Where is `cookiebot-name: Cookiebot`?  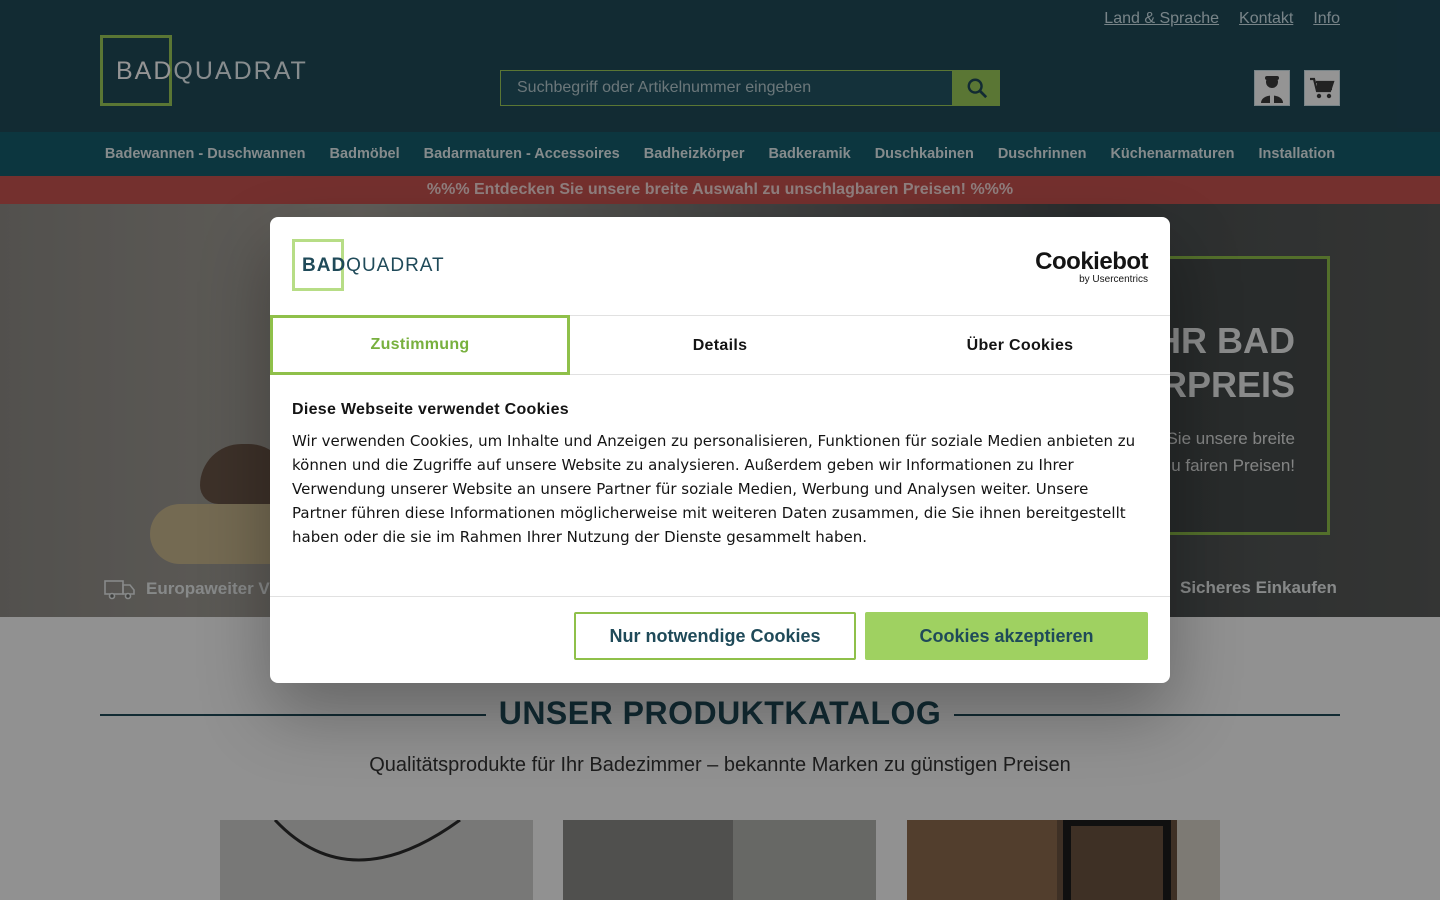
cookiebot-name: Cookiebot is located at coordinates (1091, 261).